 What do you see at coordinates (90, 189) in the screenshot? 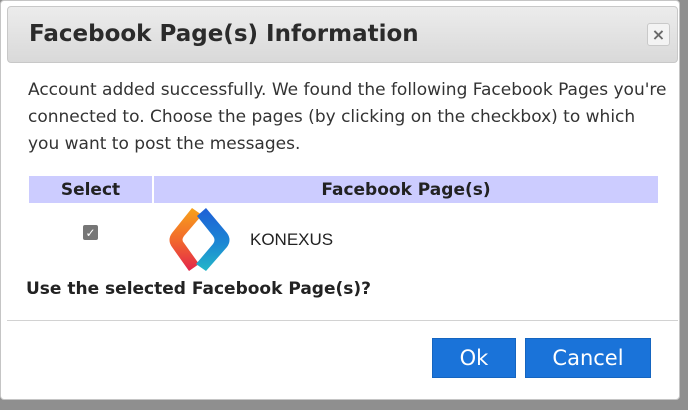
I see `column-header-select: Select` at bounding box center [90, 189].